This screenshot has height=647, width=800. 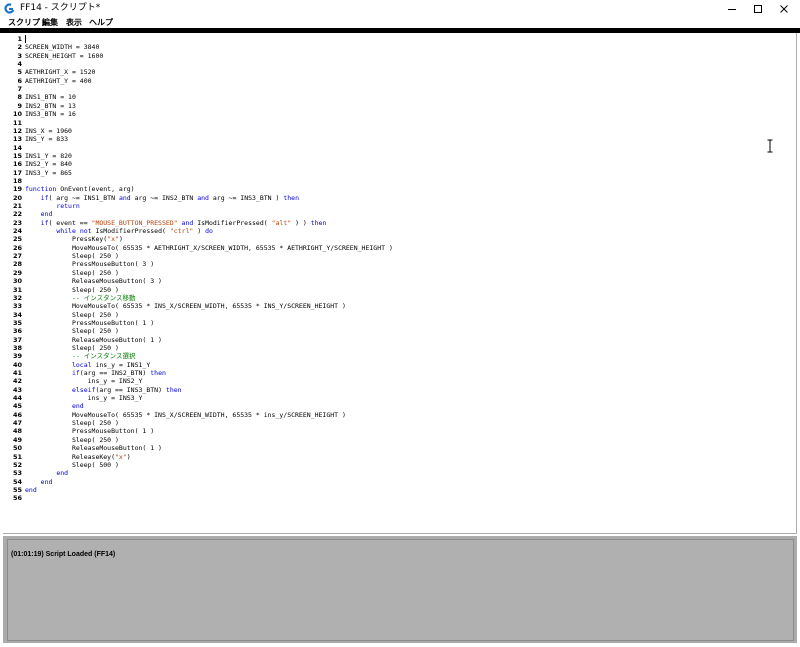 I want to click on code-token: ins_y = INS3_Y, so click(x=84, y=398).